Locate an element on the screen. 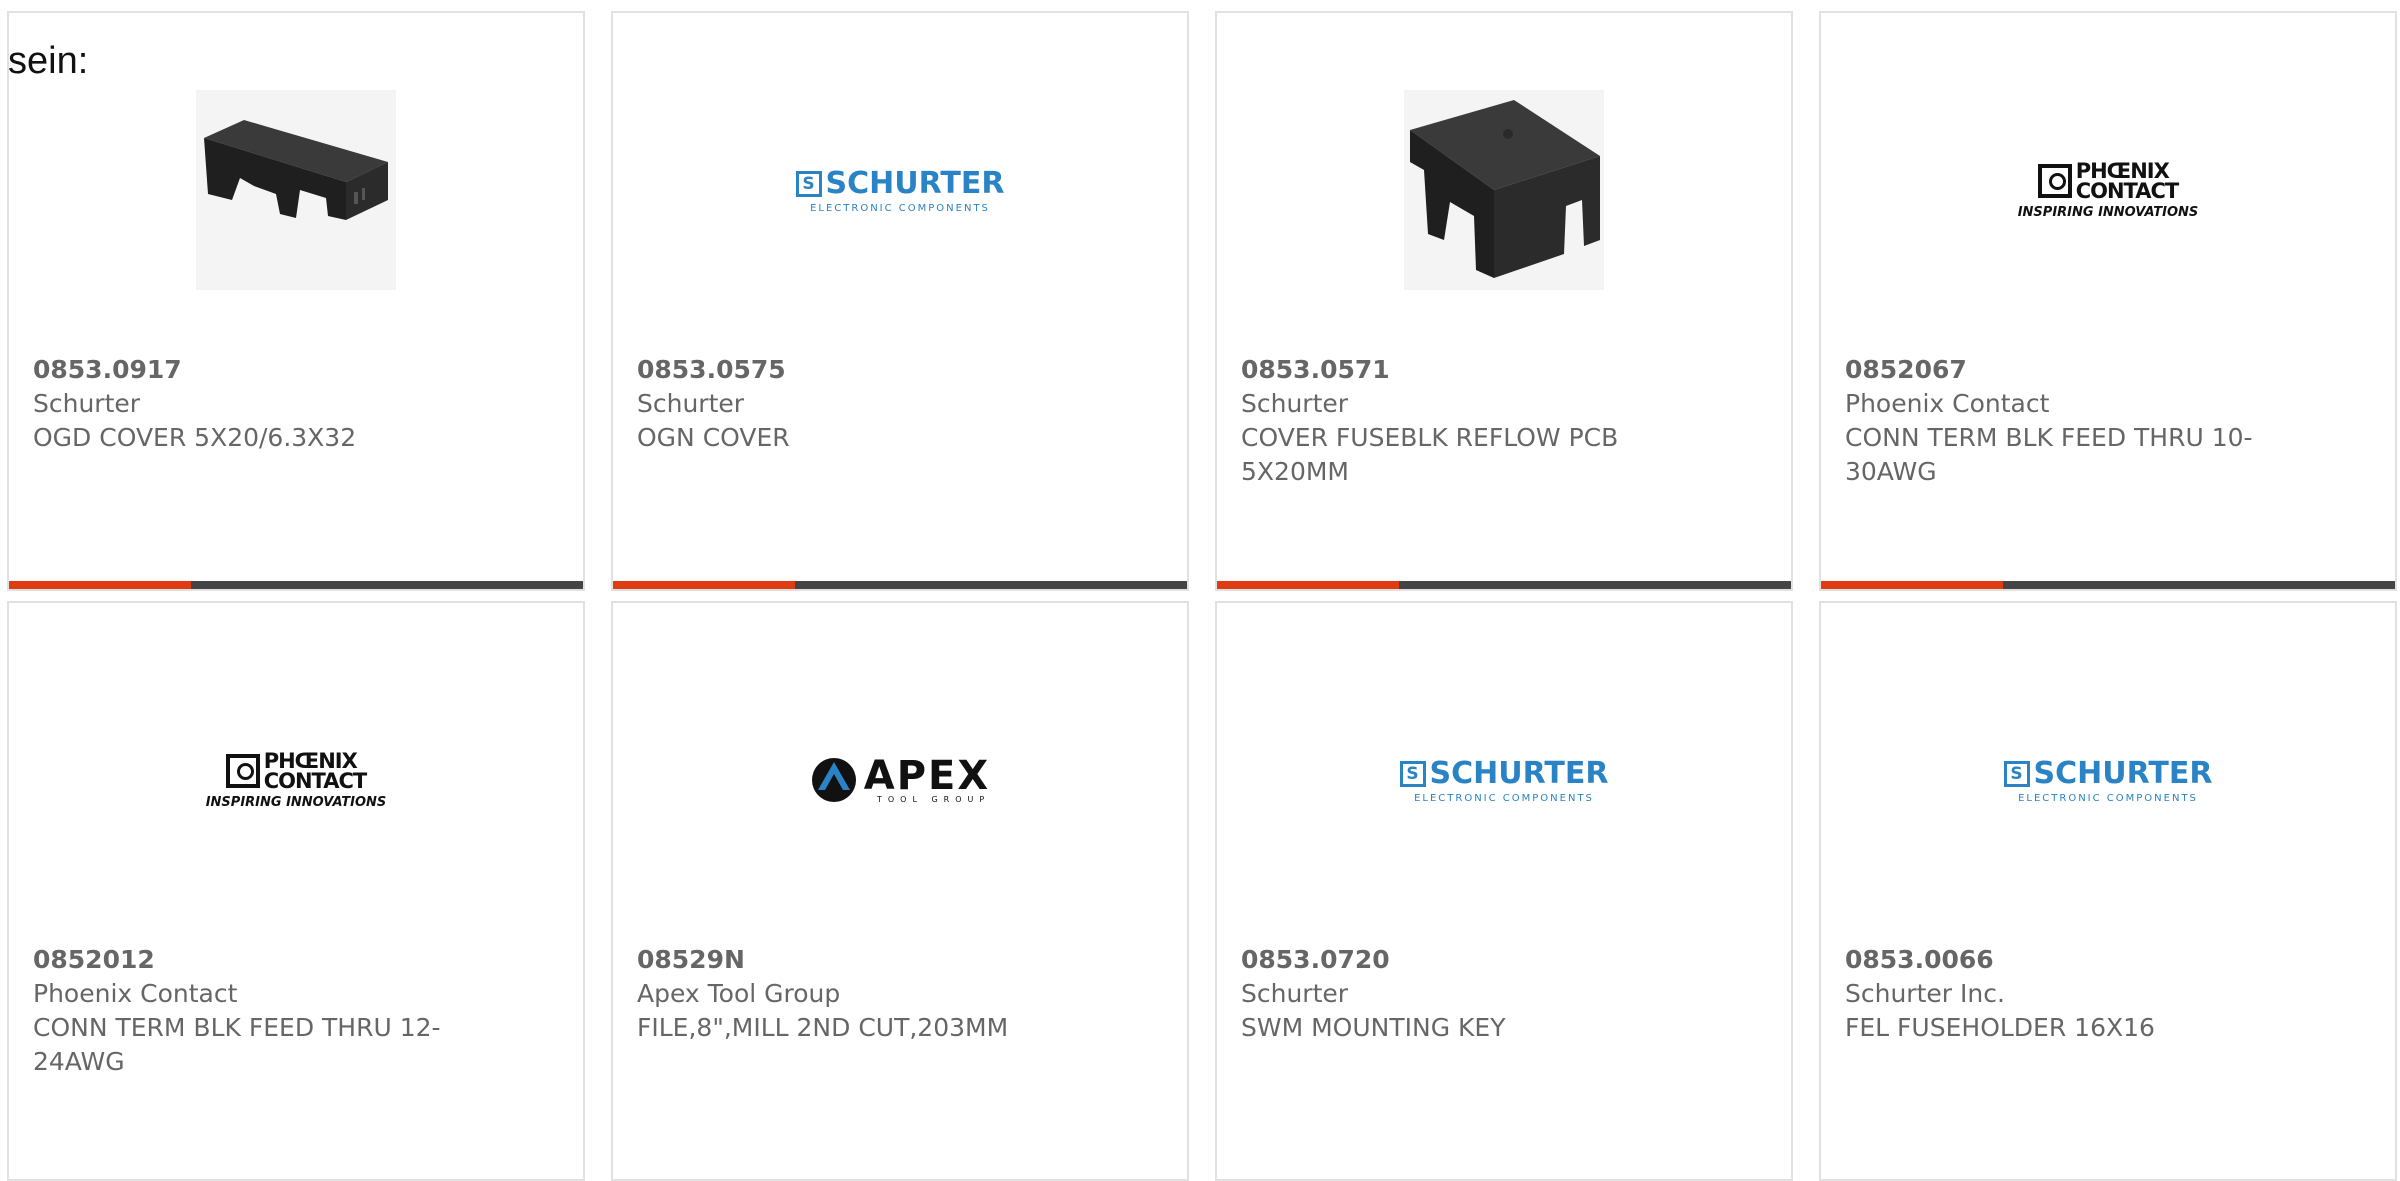 The image size is (2400, 1181). part-number: 0852067 is located at coordinates (2080, 370).